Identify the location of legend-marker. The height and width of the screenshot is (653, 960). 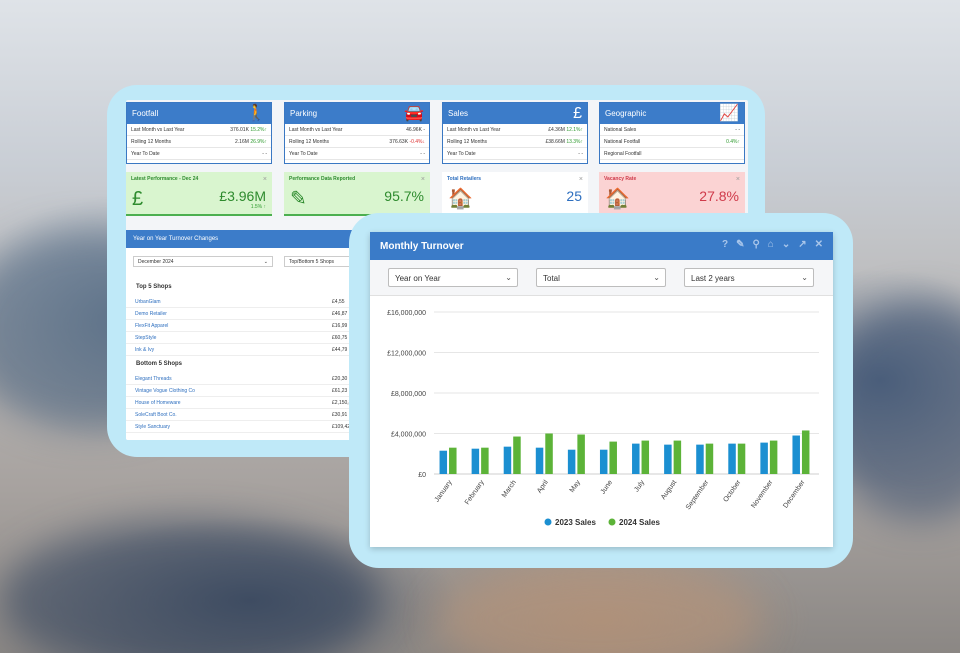
(548, 522).